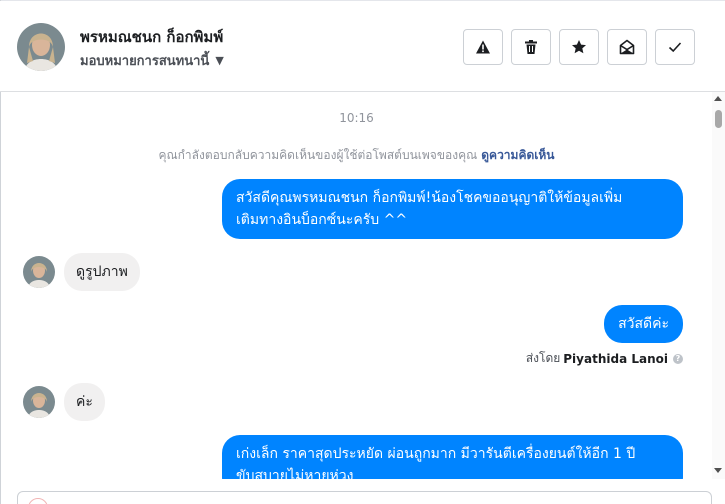  Describe the element at coordinates (718, 98) in the screenshot. I see `scroll-up-arrow-icon` at that location.